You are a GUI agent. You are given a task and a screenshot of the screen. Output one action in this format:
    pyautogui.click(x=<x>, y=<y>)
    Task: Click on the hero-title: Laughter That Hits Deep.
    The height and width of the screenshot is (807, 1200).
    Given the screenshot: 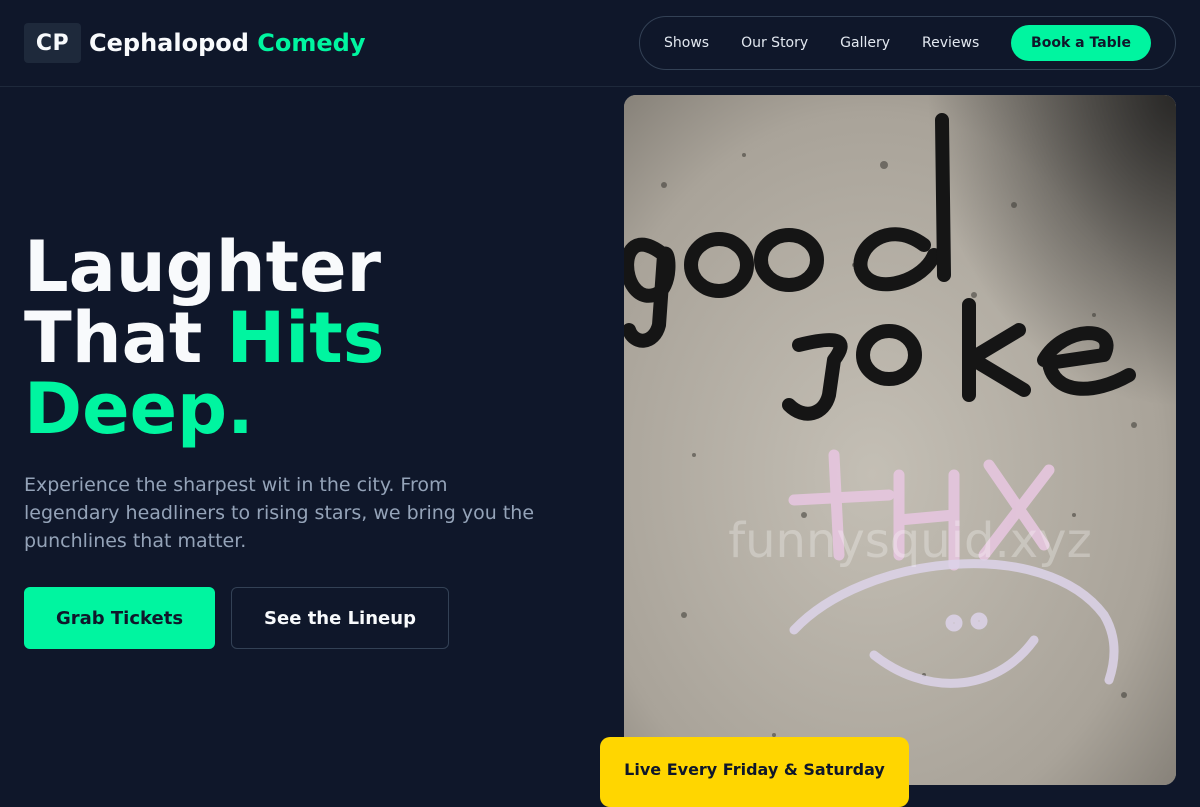 What is the action you would take?
    pyautogui.click(x=304, y=338)
    